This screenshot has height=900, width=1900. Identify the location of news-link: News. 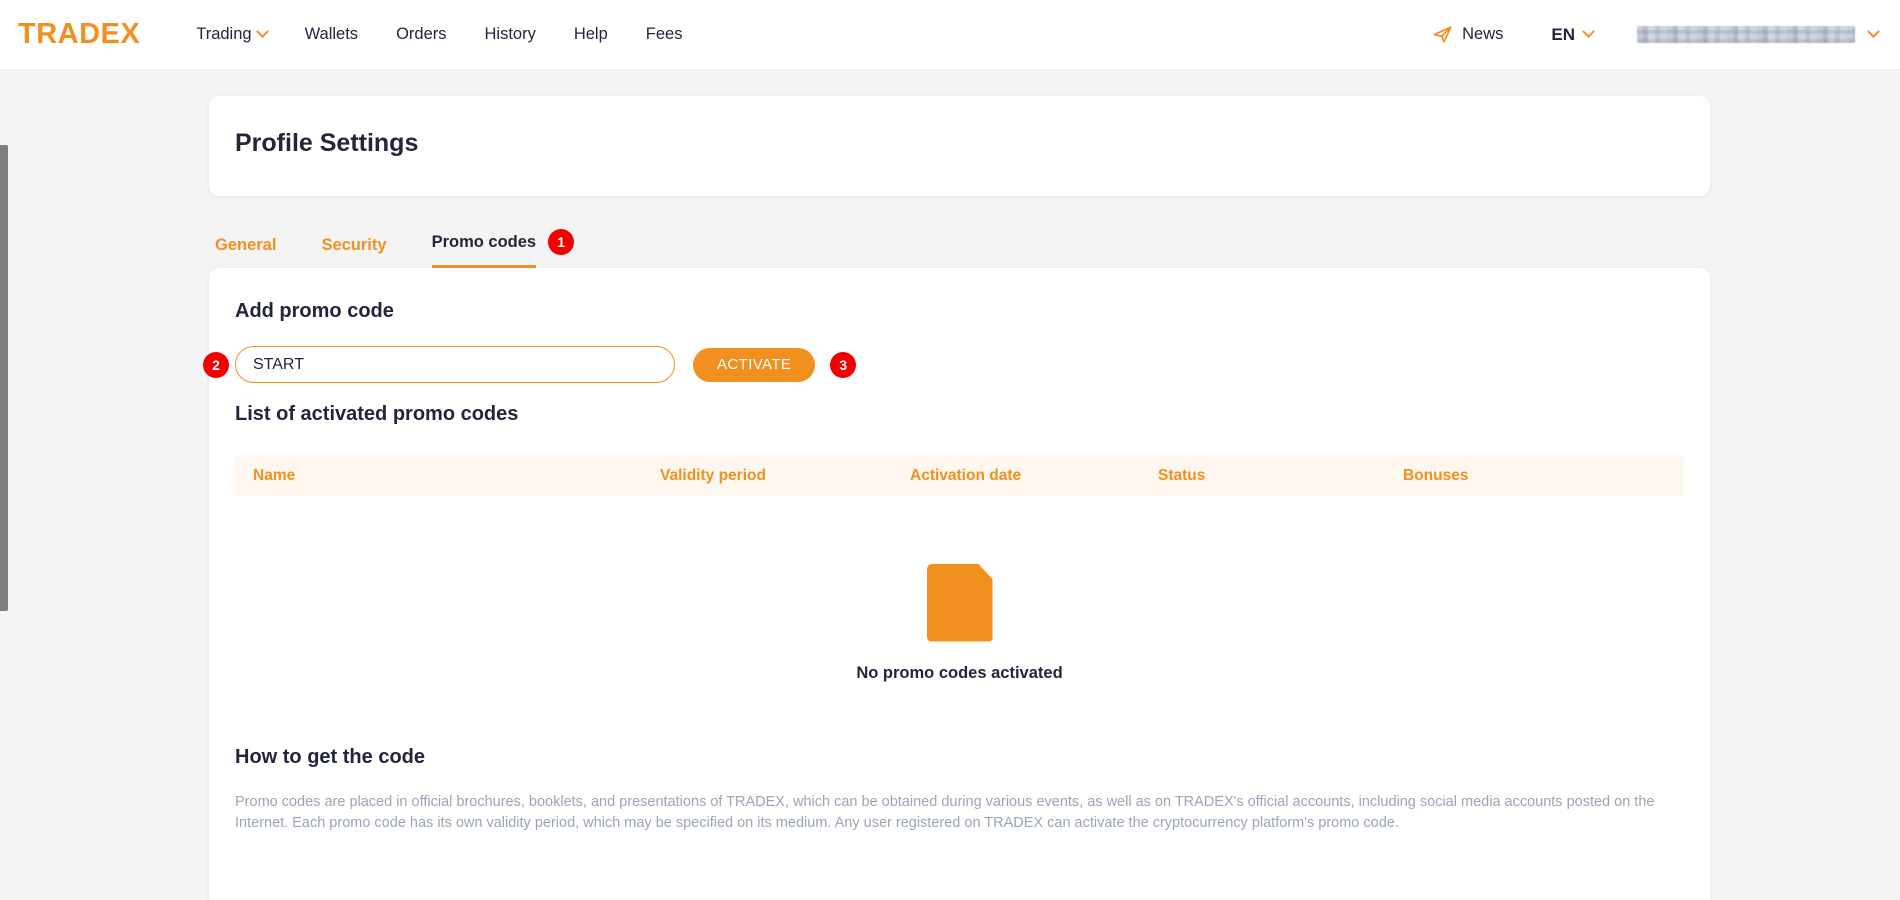
(1467, 34).